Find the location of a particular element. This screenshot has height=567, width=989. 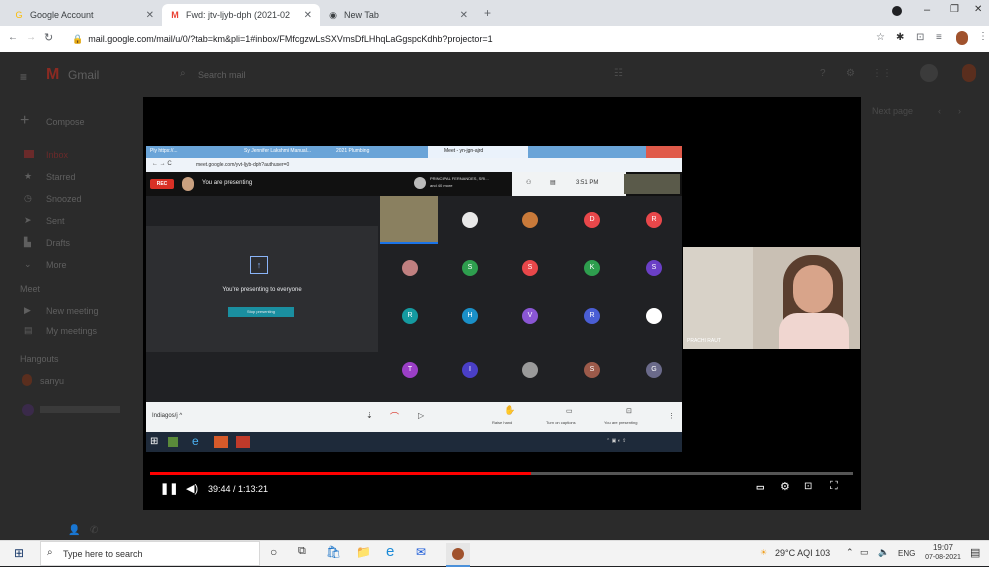

gmail-logo-text: Gmail is located at coordinates (84, 75).